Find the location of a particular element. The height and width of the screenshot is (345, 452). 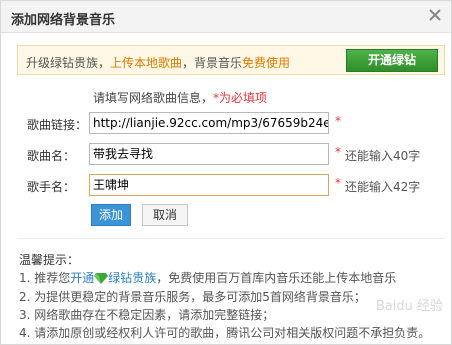

add-button: 添加 is located at coordinates (111, 215).